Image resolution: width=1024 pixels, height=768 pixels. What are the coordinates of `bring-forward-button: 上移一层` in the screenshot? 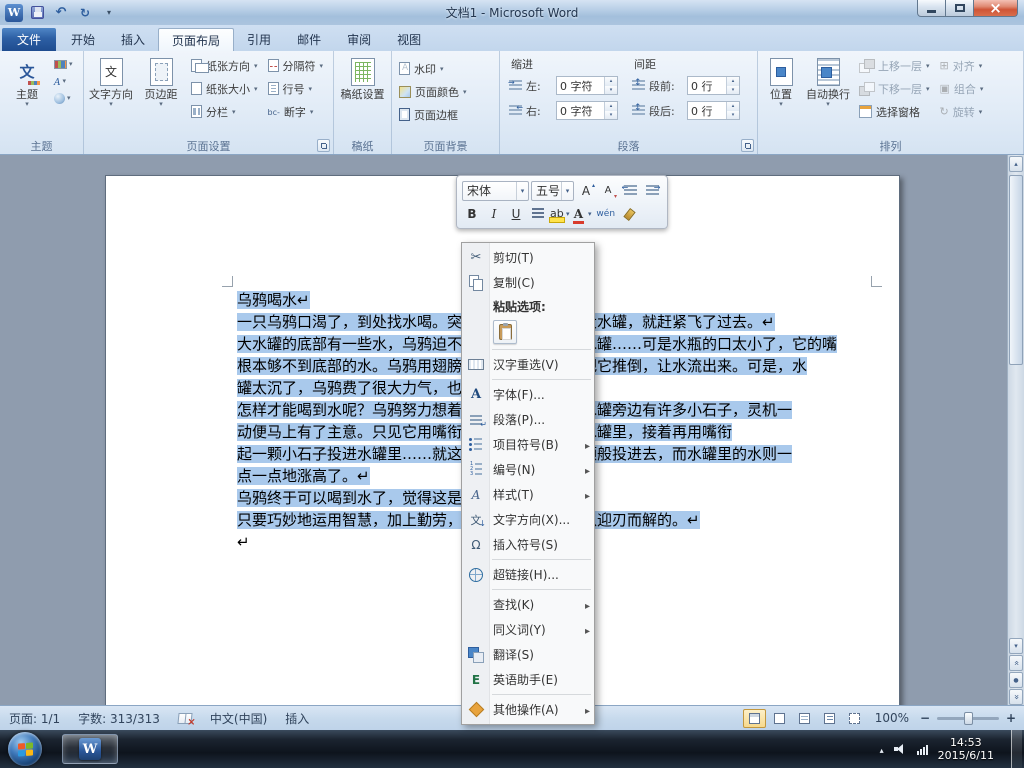 It's located at (894, 65).